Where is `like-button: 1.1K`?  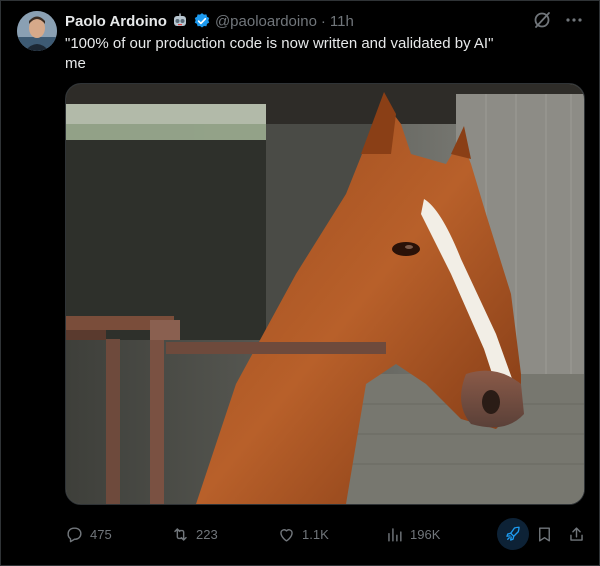 like-button: 1.1K is located at coordinates (303, 534).